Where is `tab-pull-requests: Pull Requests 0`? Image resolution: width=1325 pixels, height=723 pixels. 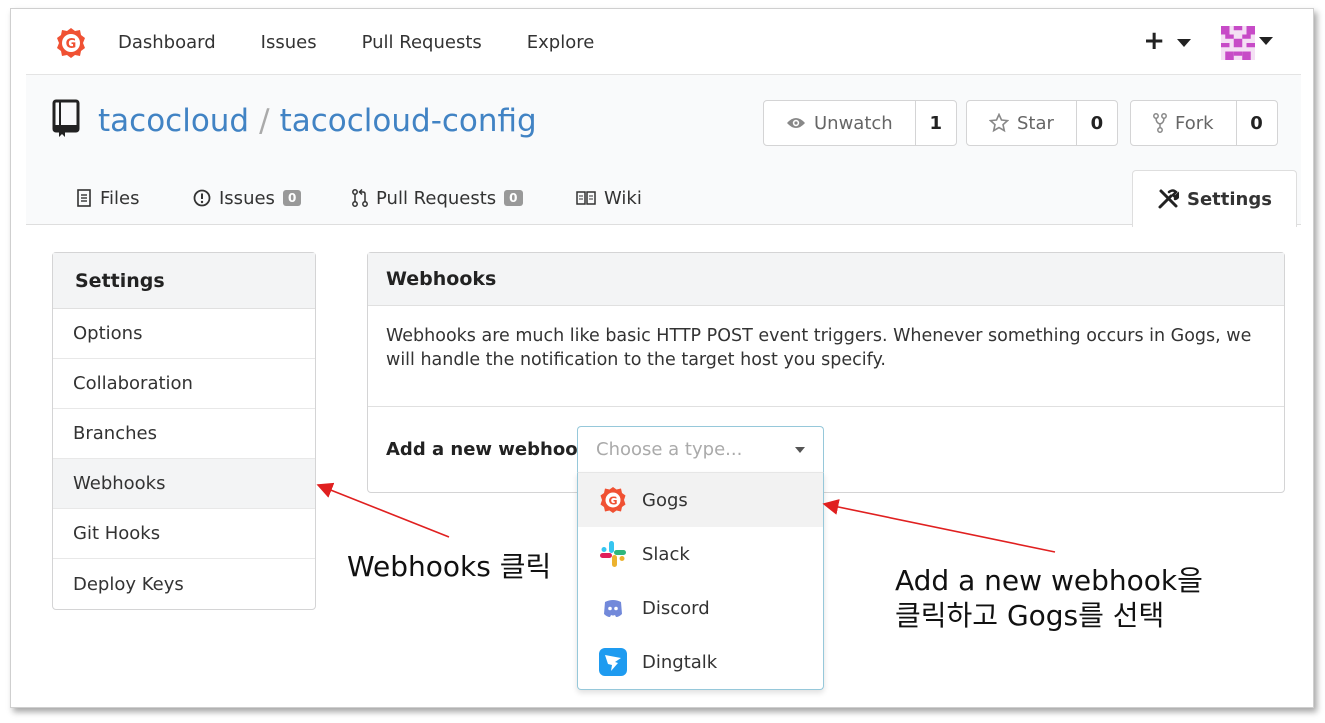
tab-pull-requests: Pull Requests 0 is located at coordinates (437, 198).